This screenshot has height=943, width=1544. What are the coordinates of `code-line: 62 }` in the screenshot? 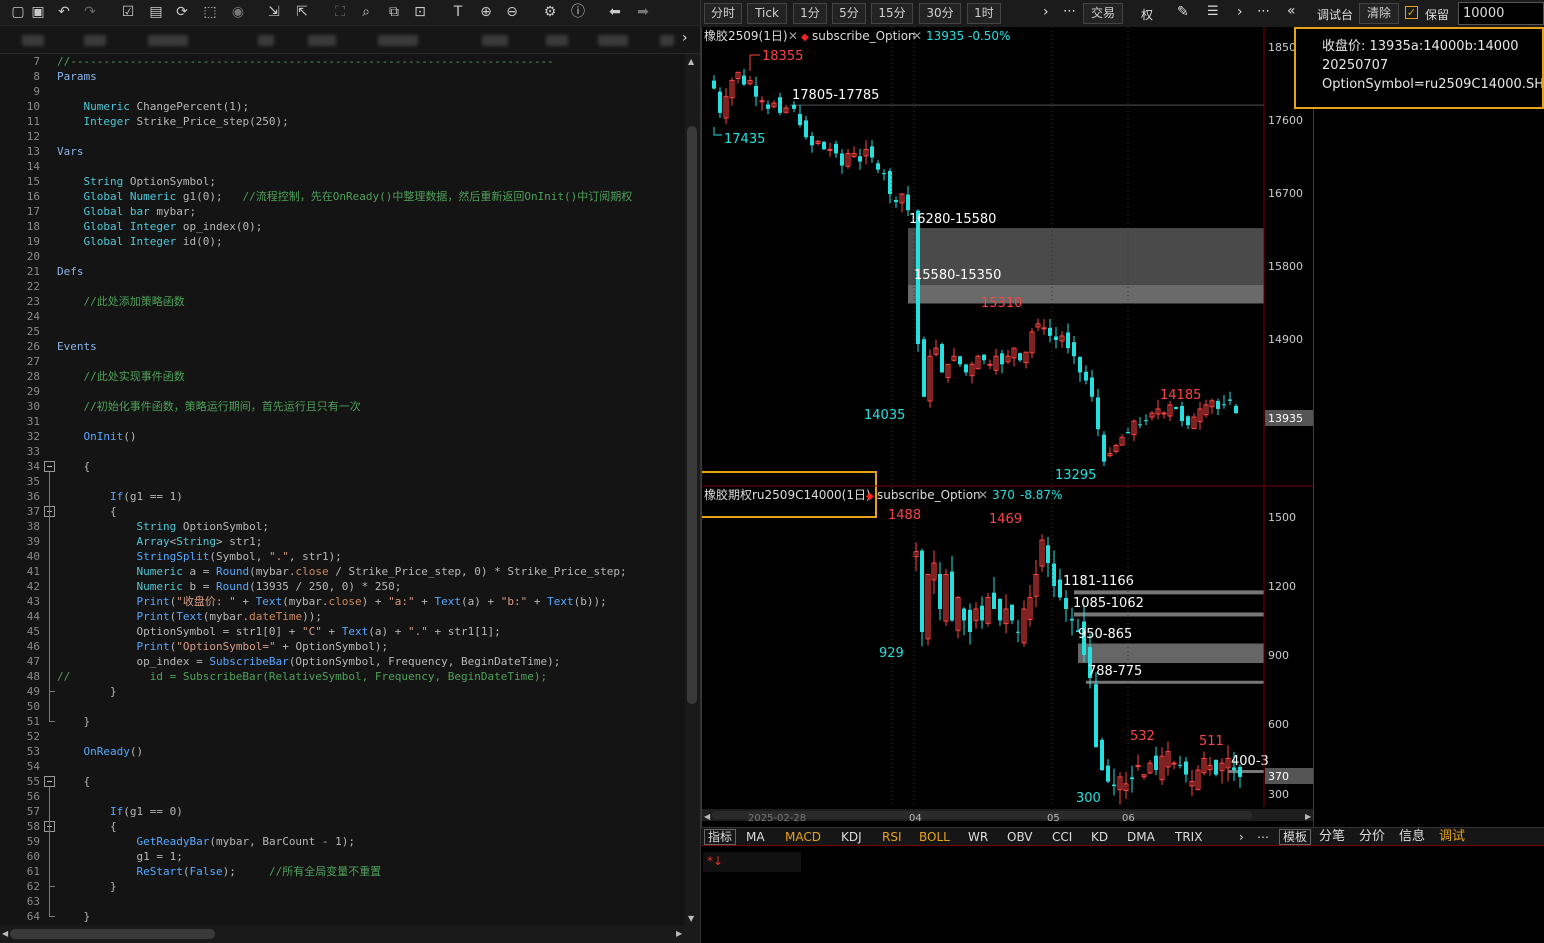 It's located at (342, 886).